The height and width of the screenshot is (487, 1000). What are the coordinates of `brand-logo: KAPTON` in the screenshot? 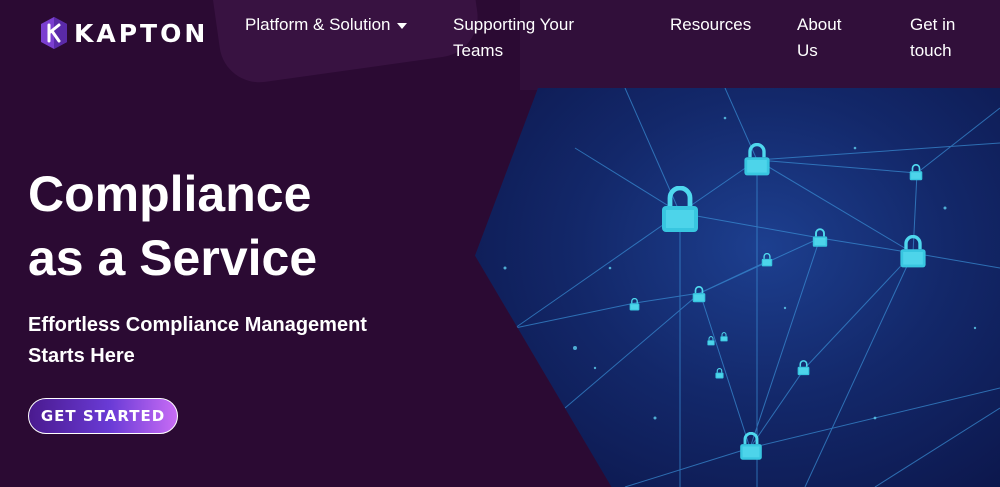 It's located at (124, 33).